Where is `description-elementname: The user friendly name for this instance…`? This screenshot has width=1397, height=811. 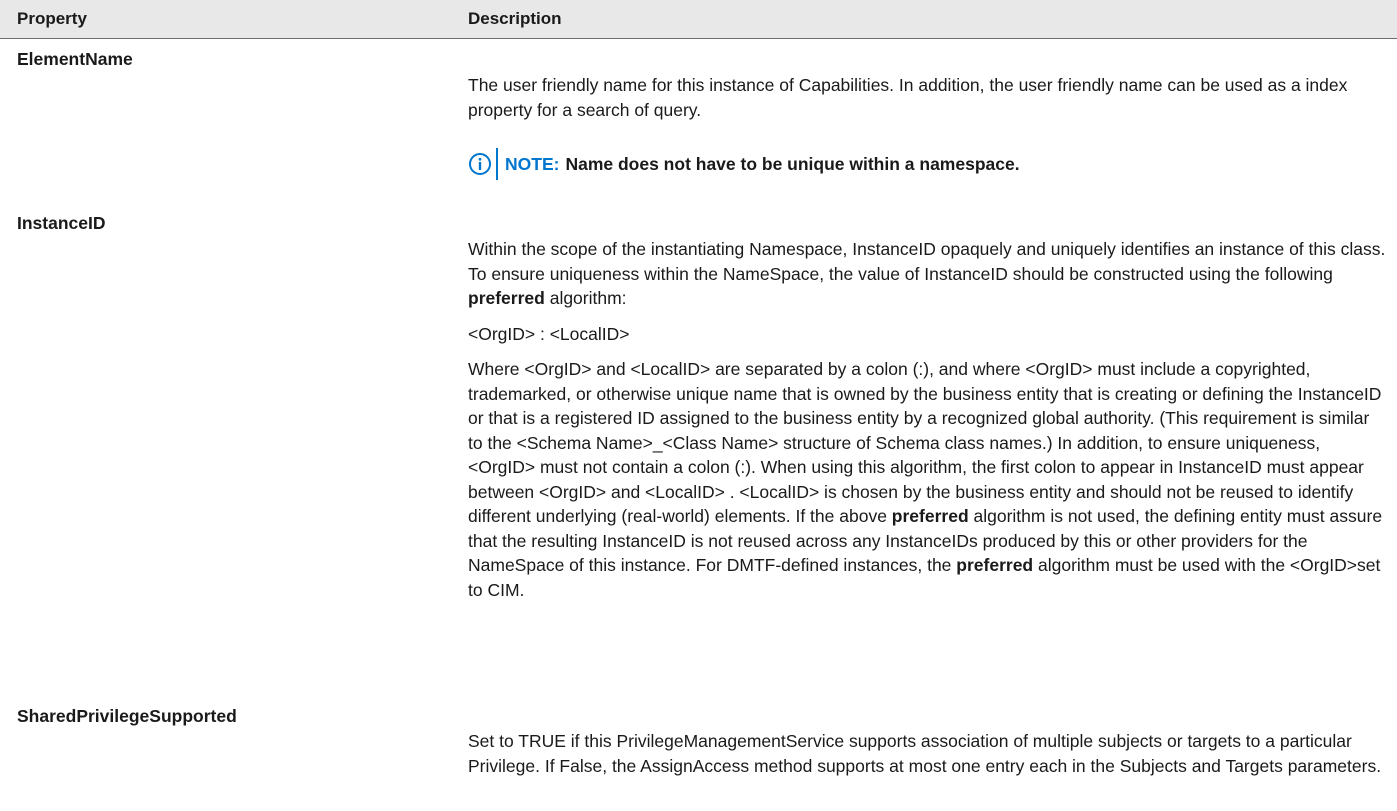 description-elementname: The user friendly name for this instance… is located at coordinates (928, 97).